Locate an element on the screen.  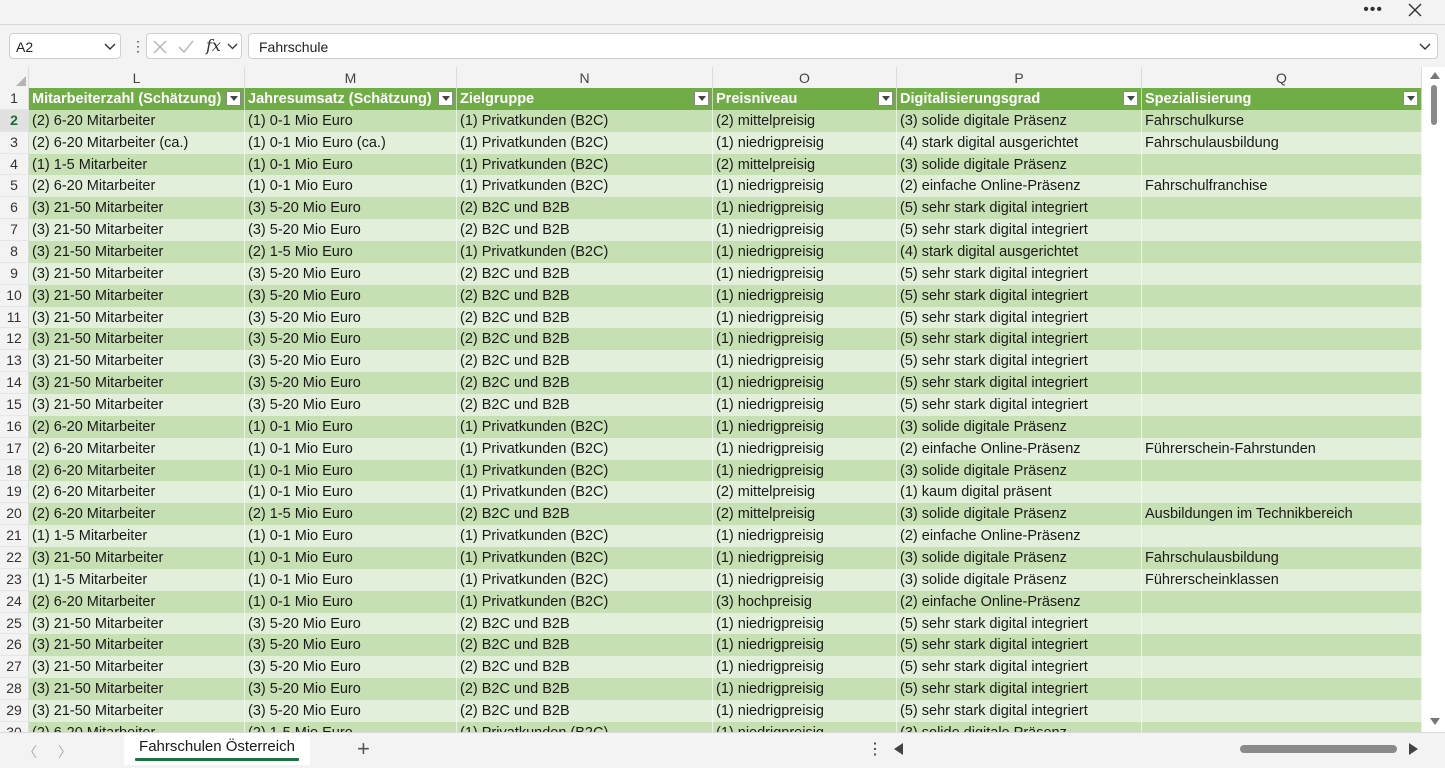
table-cell: (4) stark digital ausgerichtet is located at coordinates (1019, 252).